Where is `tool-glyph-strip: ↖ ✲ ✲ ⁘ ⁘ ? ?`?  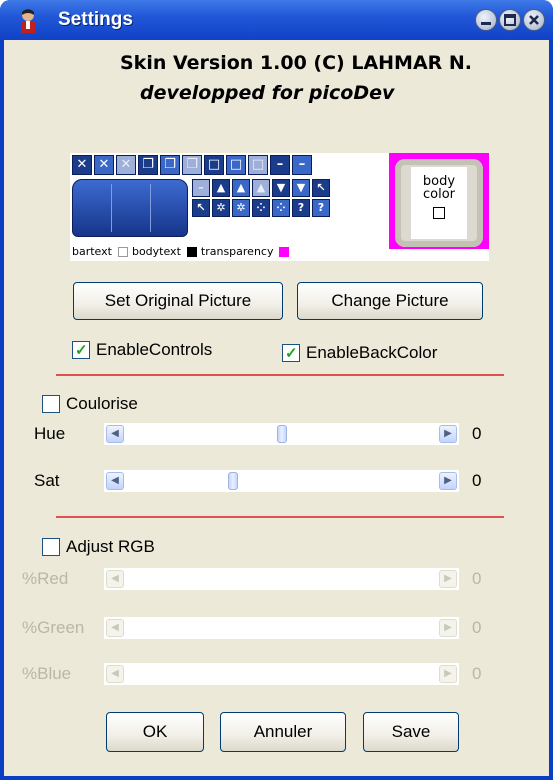 tool-glyph-strip: ↖ ✲ ✲ ⁘ ⁘ ? ? is located at coordinates (261, 208).